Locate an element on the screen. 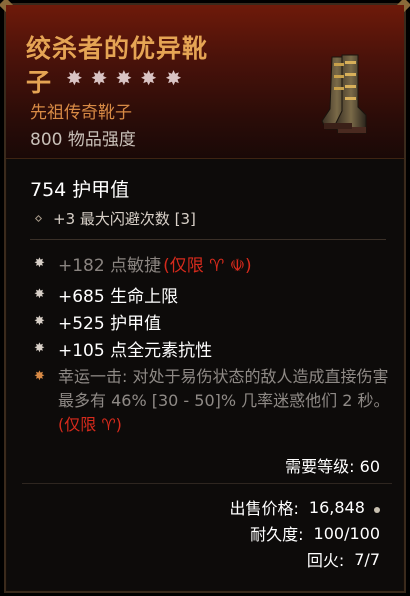  sell-price: 出售价格: 16,848 is located at coordinates (305, 507).